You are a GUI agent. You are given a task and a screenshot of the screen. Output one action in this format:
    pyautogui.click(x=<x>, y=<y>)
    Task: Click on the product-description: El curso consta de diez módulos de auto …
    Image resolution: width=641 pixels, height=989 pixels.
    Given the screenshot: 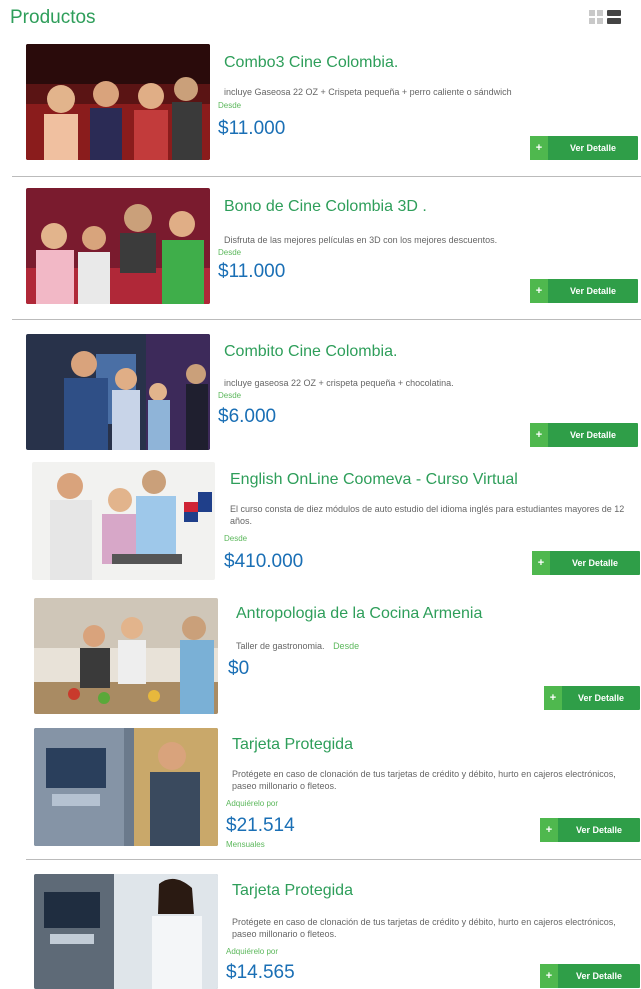 What is the action you would take?
    pyautogui.click(x=427, y=515)
    